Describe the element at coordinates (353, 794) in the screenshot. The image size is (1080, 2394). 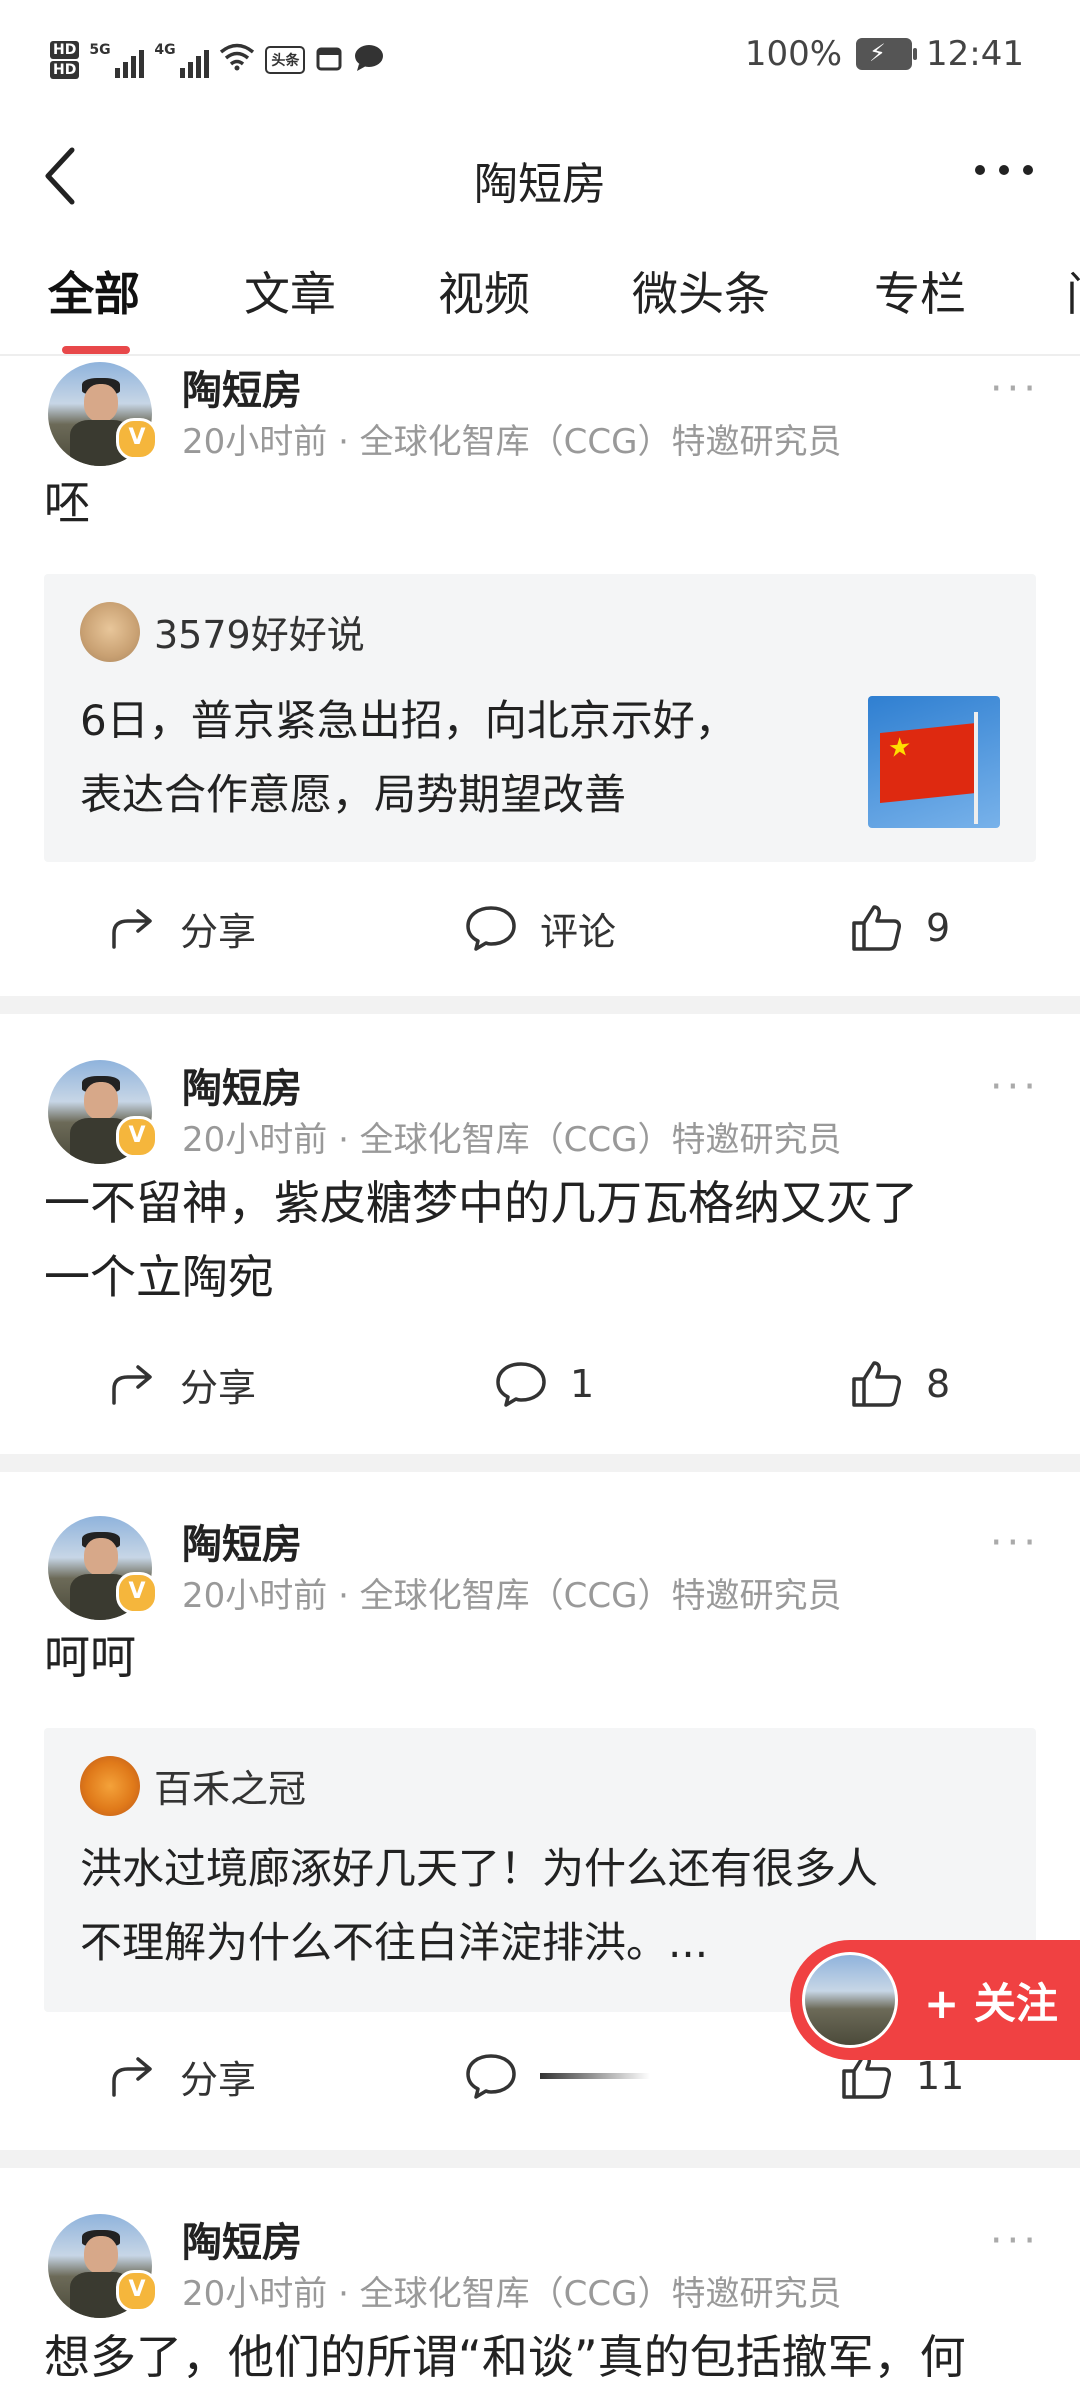
I see `quote-text-line: 表达合作意愿，局势期望改善` at that location.